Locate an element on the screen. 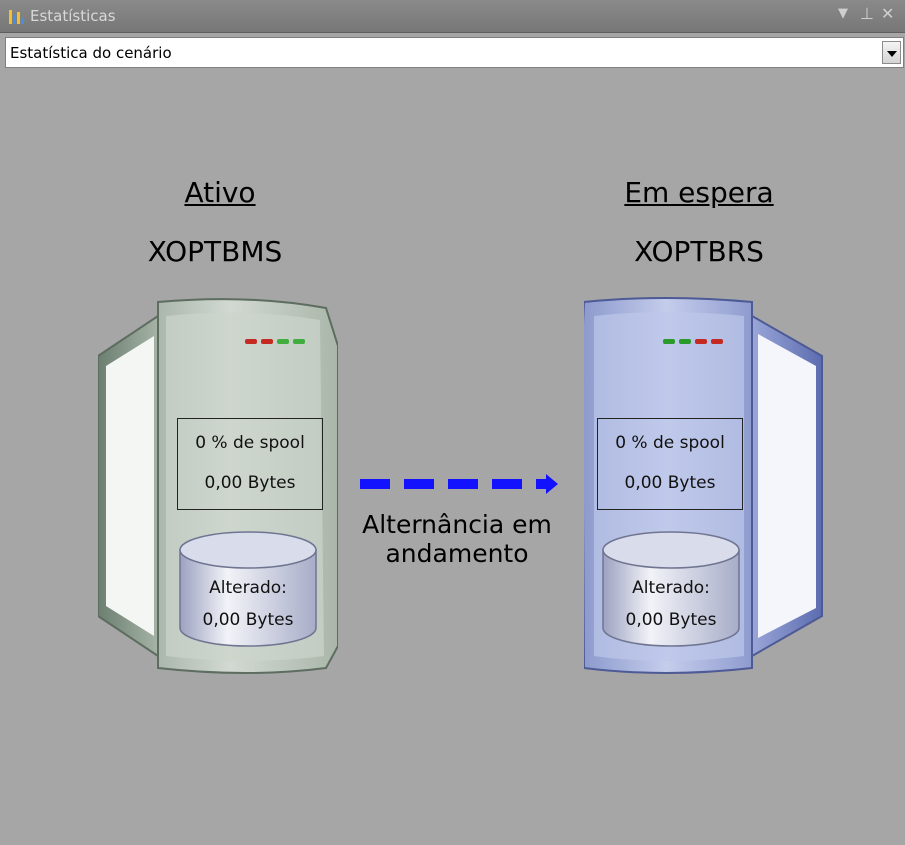  active-changed-disk: Alterado: 0,00 Bytes is located at coordinates (248, 590).